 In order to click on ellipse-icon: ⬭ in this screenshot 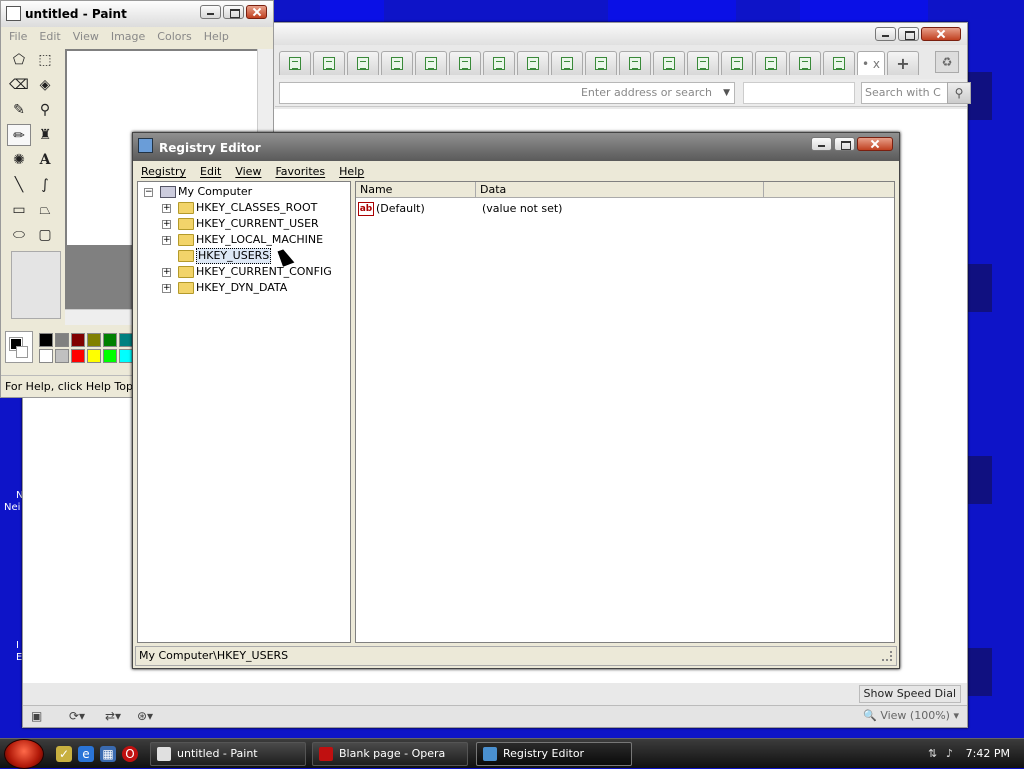, I will do `click(19, 235)`.